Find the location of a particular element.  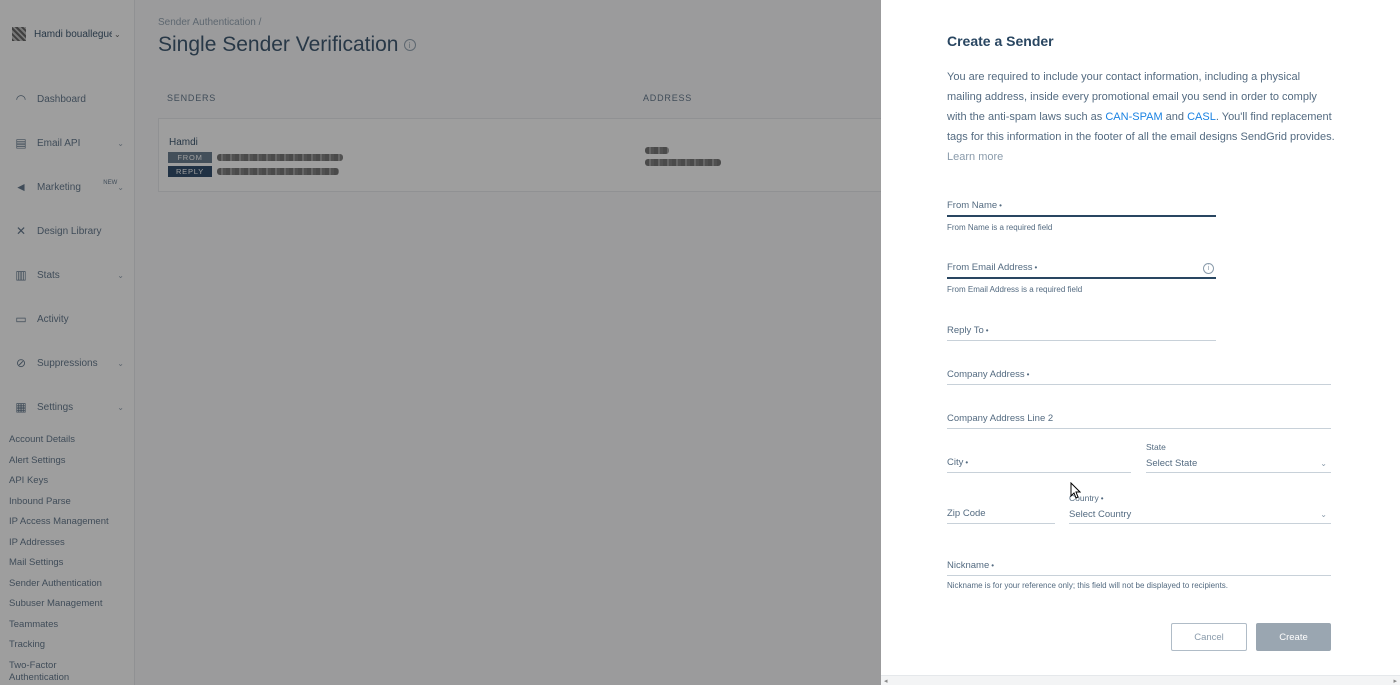

zip-code-label: Zip Code is located at coordinates (966, 513).